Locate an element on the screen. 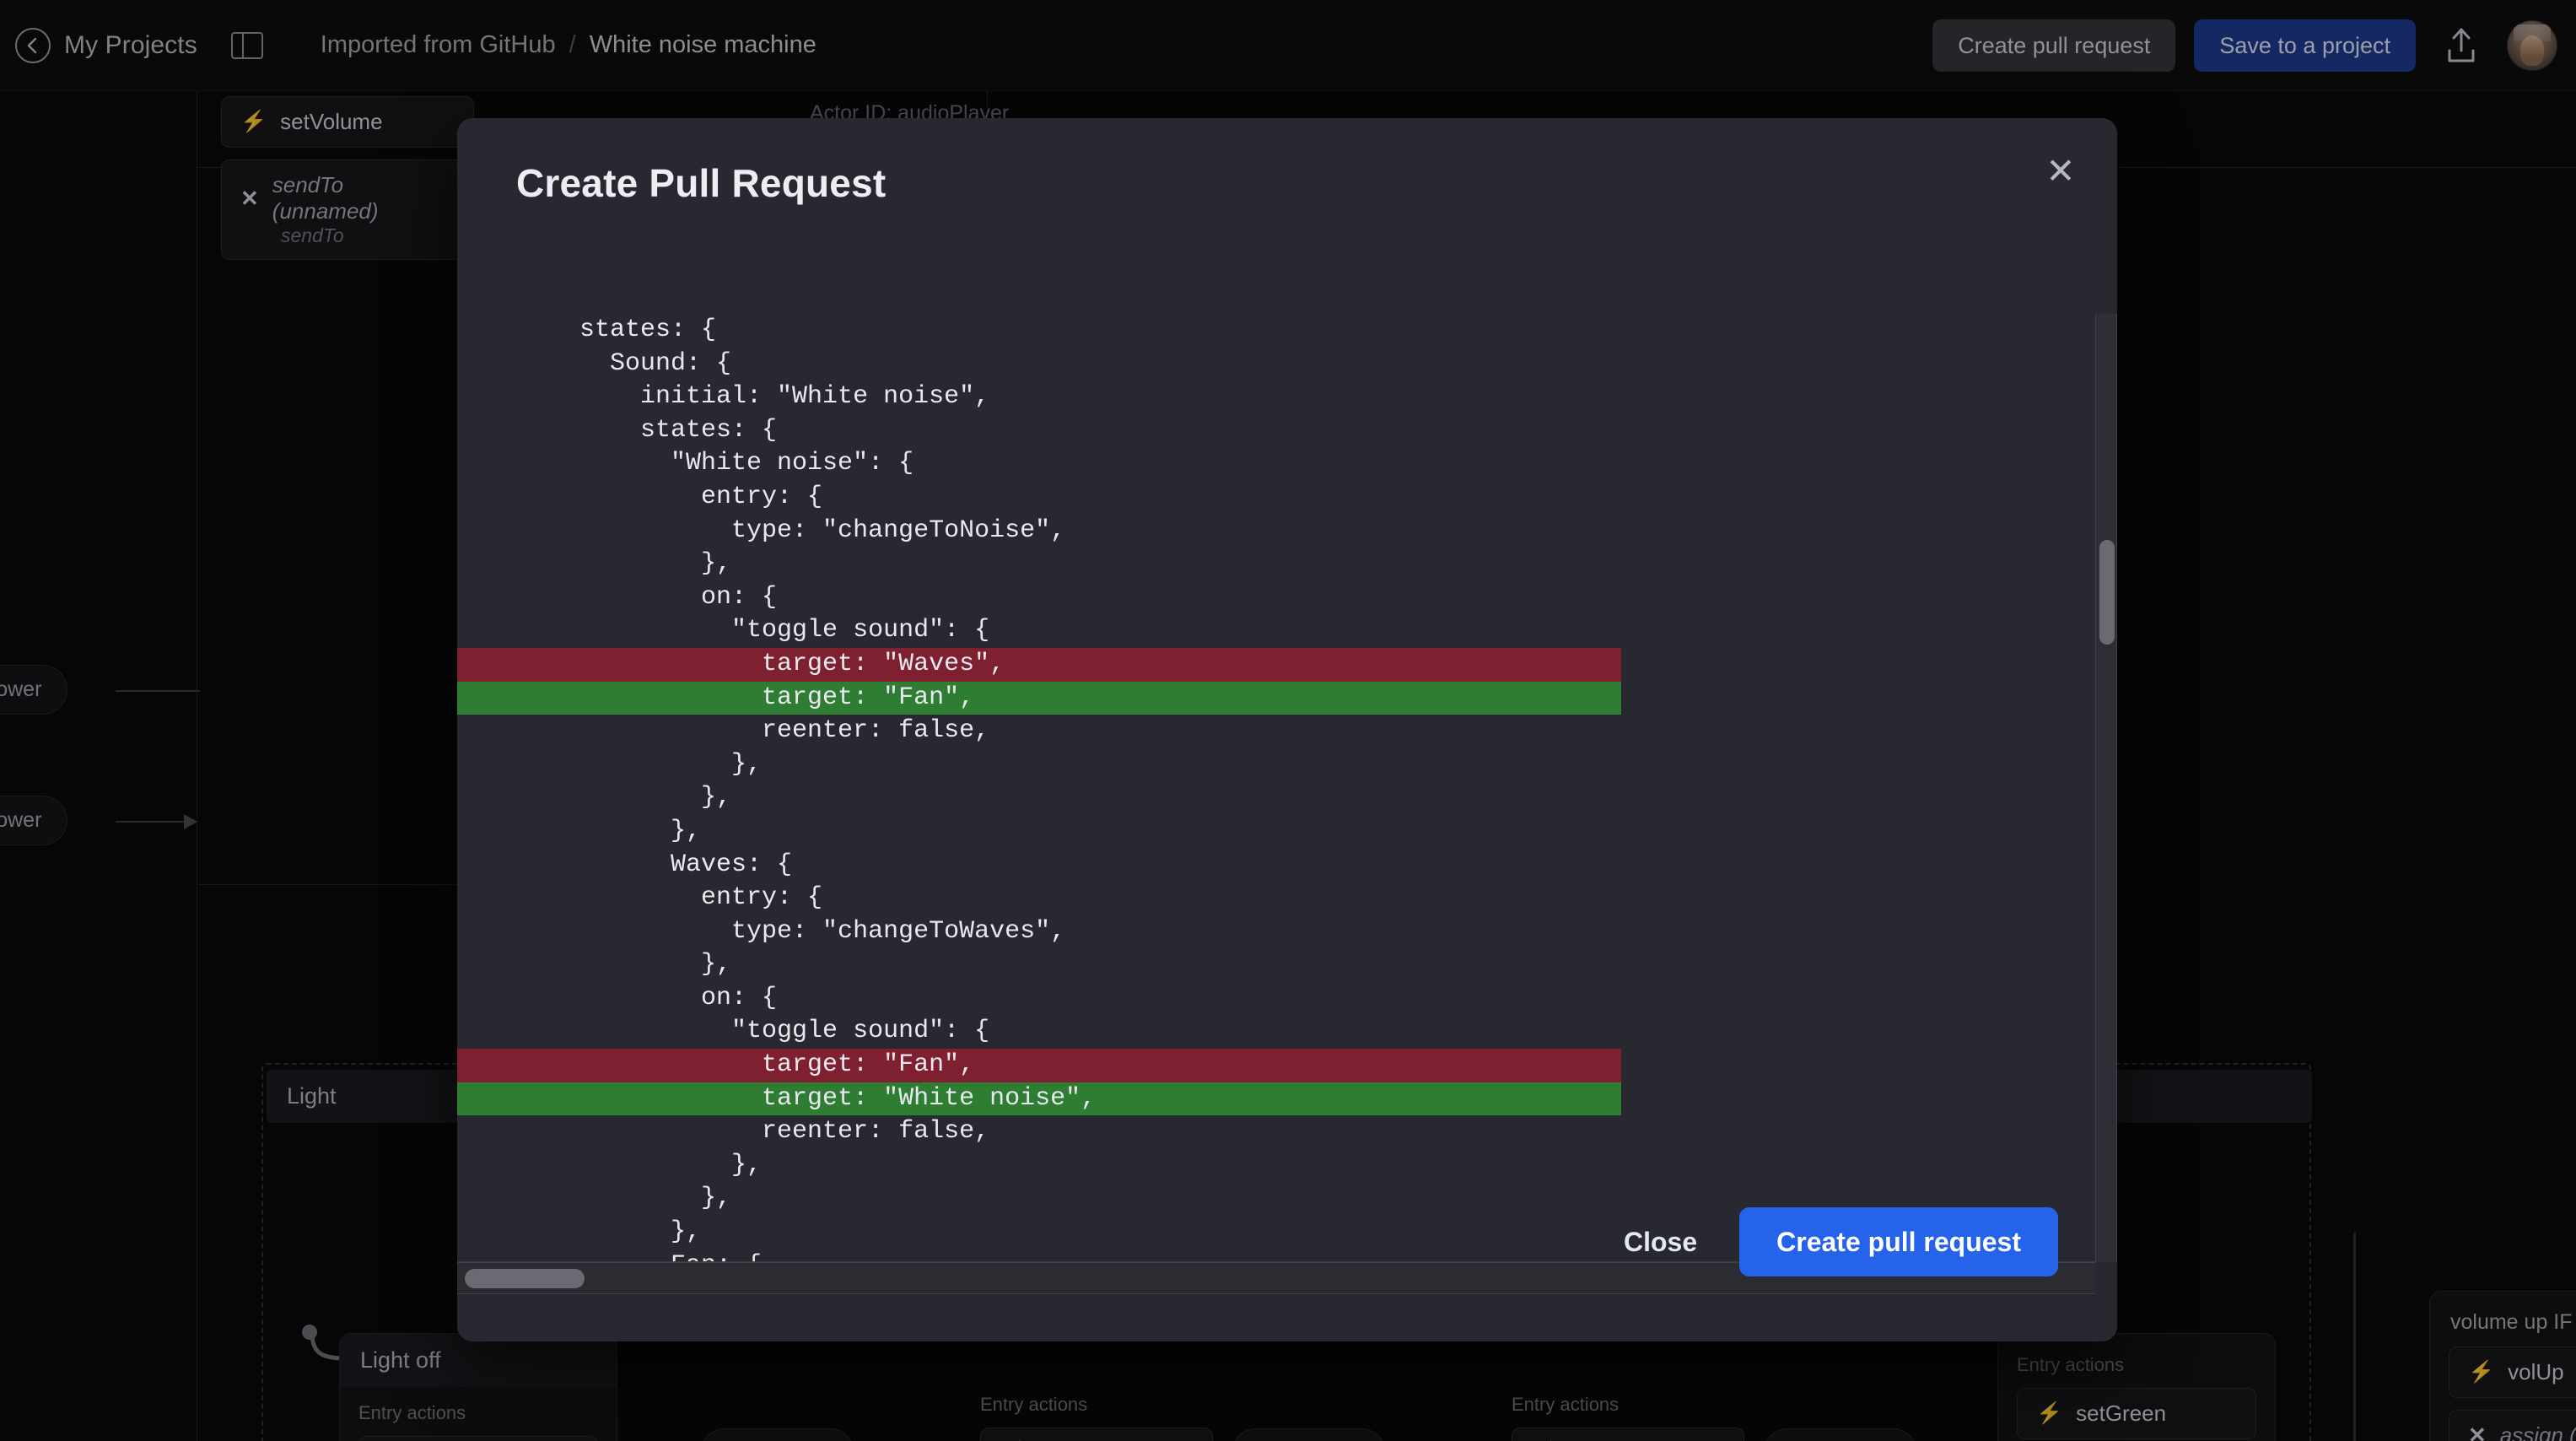  code-line: reenter: false, is located at coordinates (754, 731).